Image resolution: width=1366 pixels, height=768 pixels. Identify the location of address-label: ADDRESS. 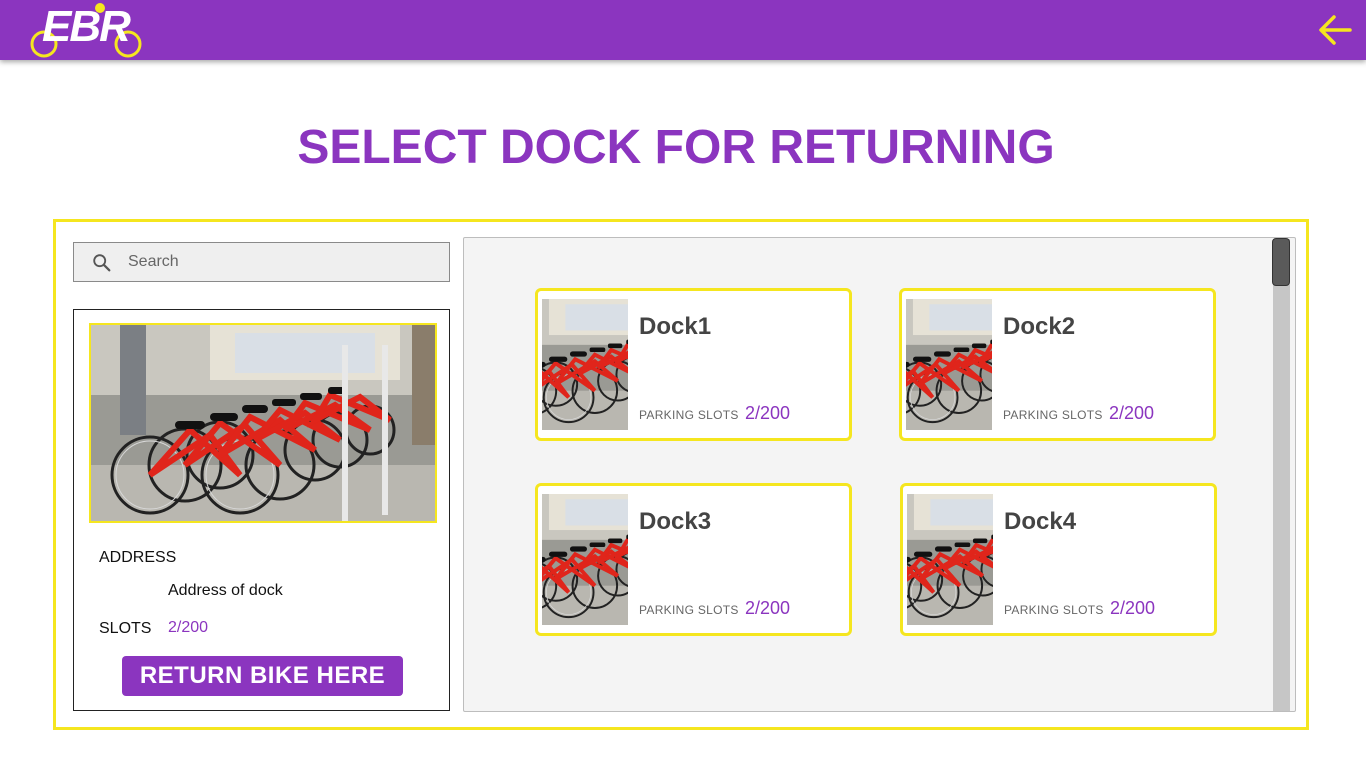
(138, 557).